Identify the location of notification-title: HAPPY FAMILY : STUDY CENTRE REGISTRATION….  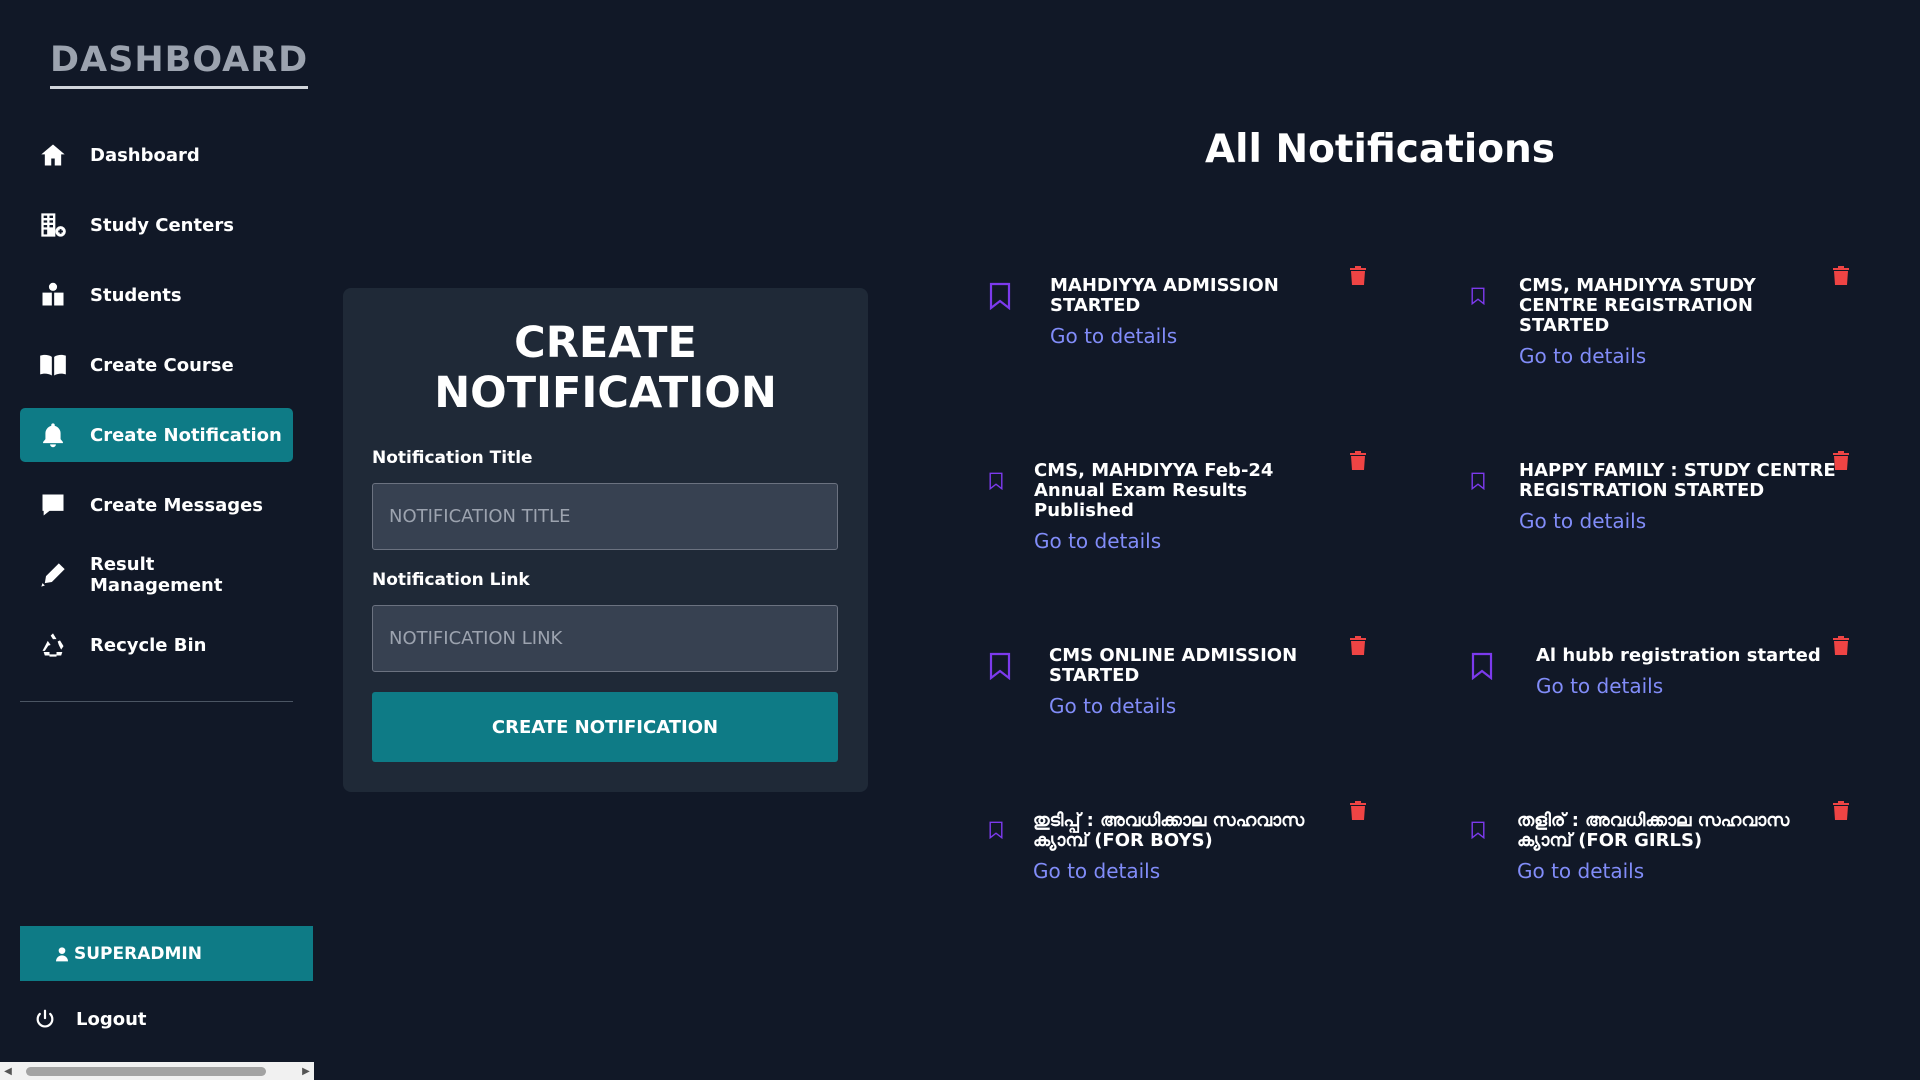
(1677, 480).